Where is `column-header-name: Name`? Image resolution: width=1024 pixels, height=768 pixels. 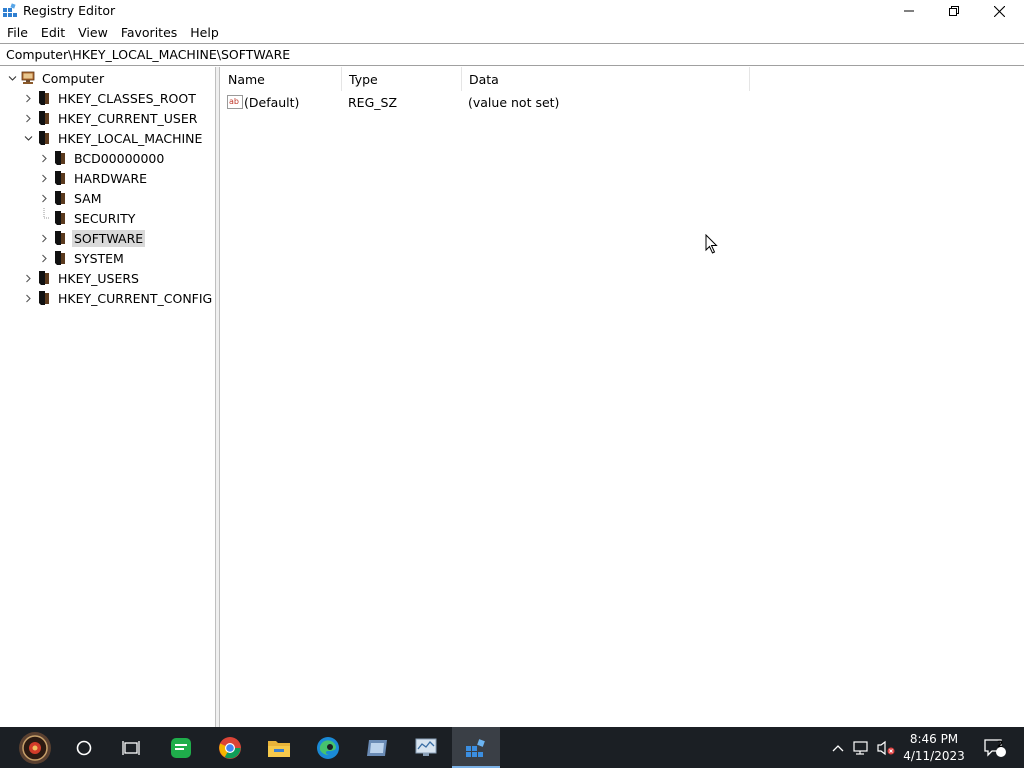 column-header-name: Name is located at coordinates (281, 79).